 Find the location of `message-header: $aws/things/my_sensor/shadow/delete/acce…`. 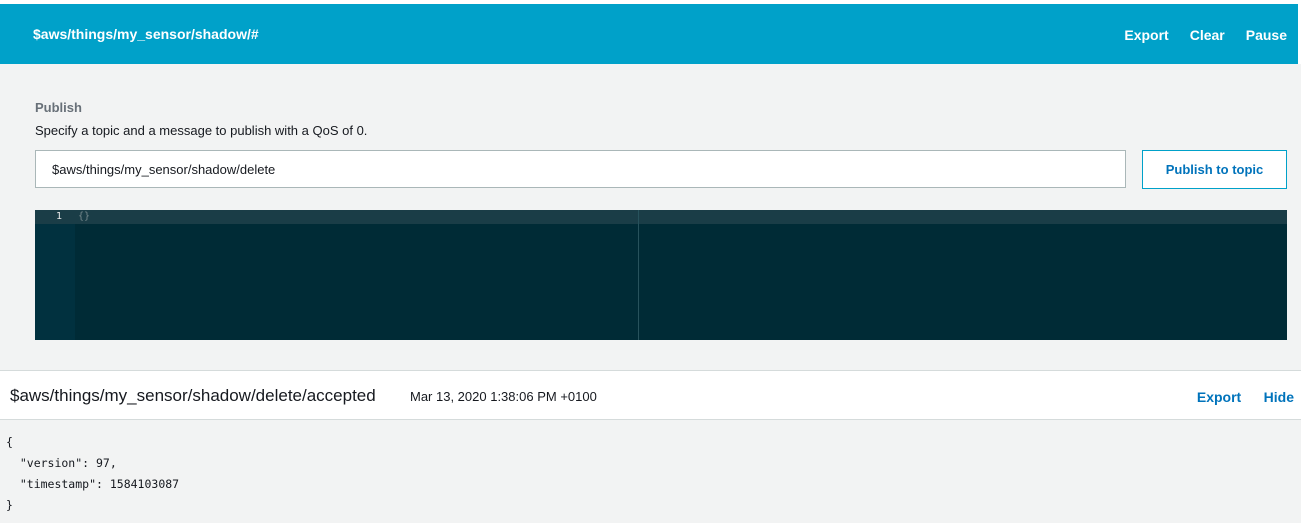

message-header: $aws/things/my_sensor/shadow/delete/acce… is located at coordinates (650, 395).